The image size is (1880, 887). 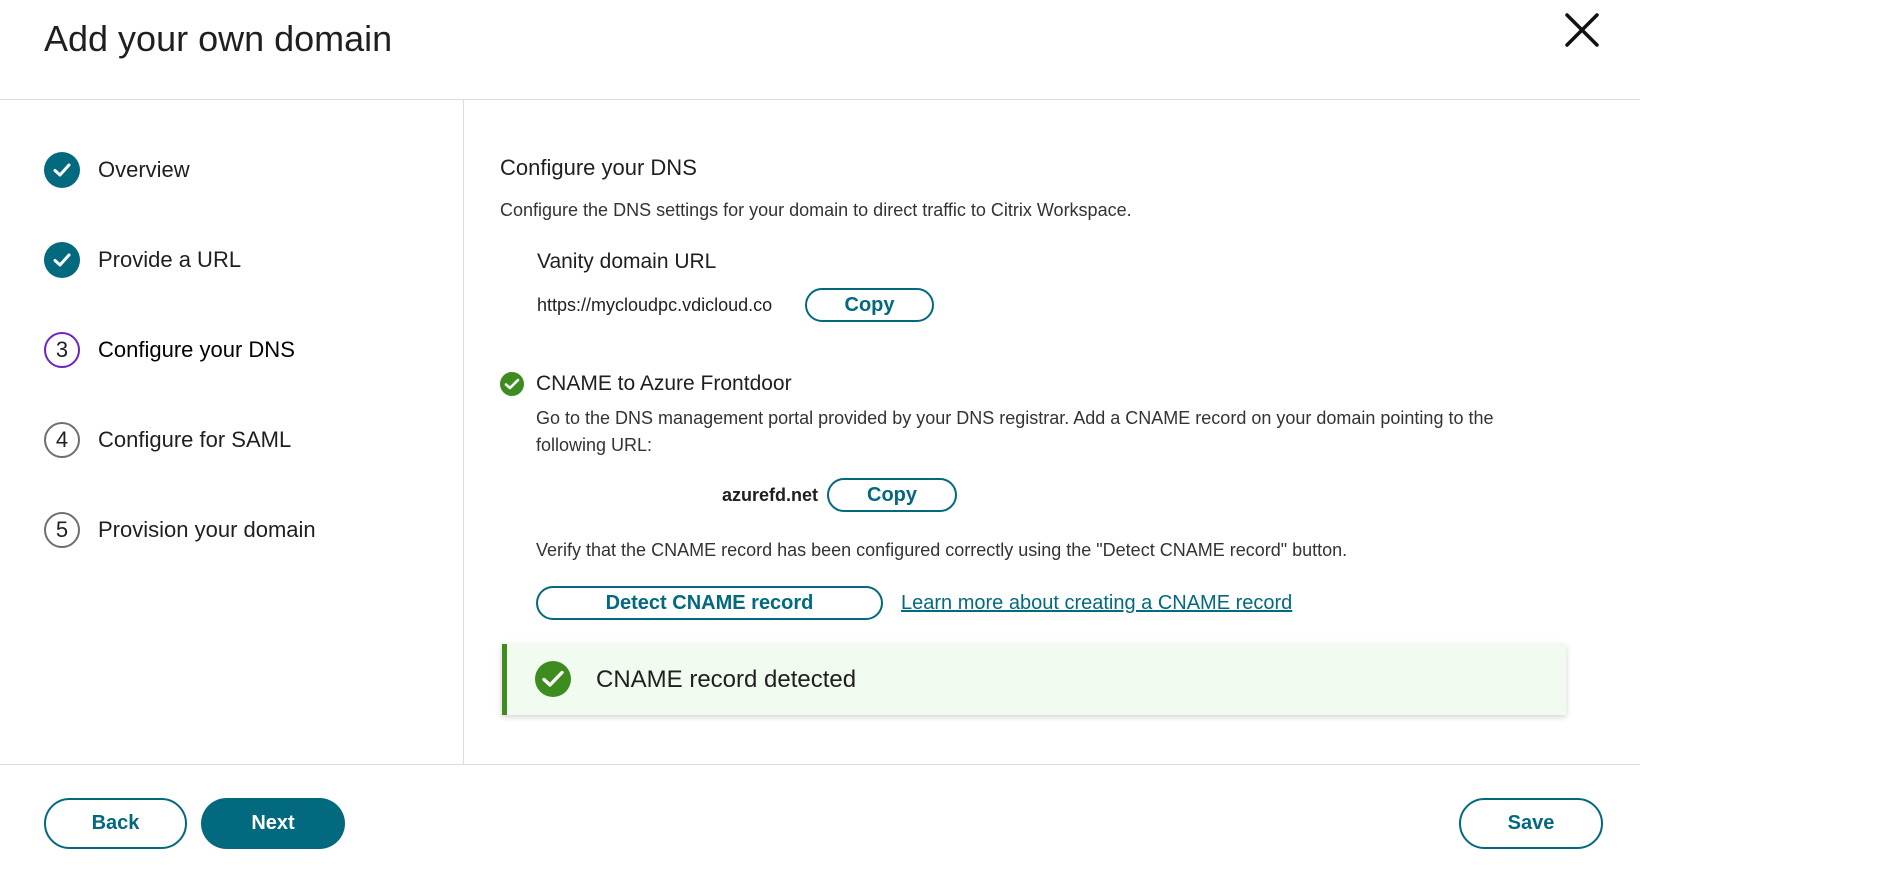 What do you see at coordinates (463, 432) in the screenshot?
I see `sidebar-divider` at bounding box center [463, 432].